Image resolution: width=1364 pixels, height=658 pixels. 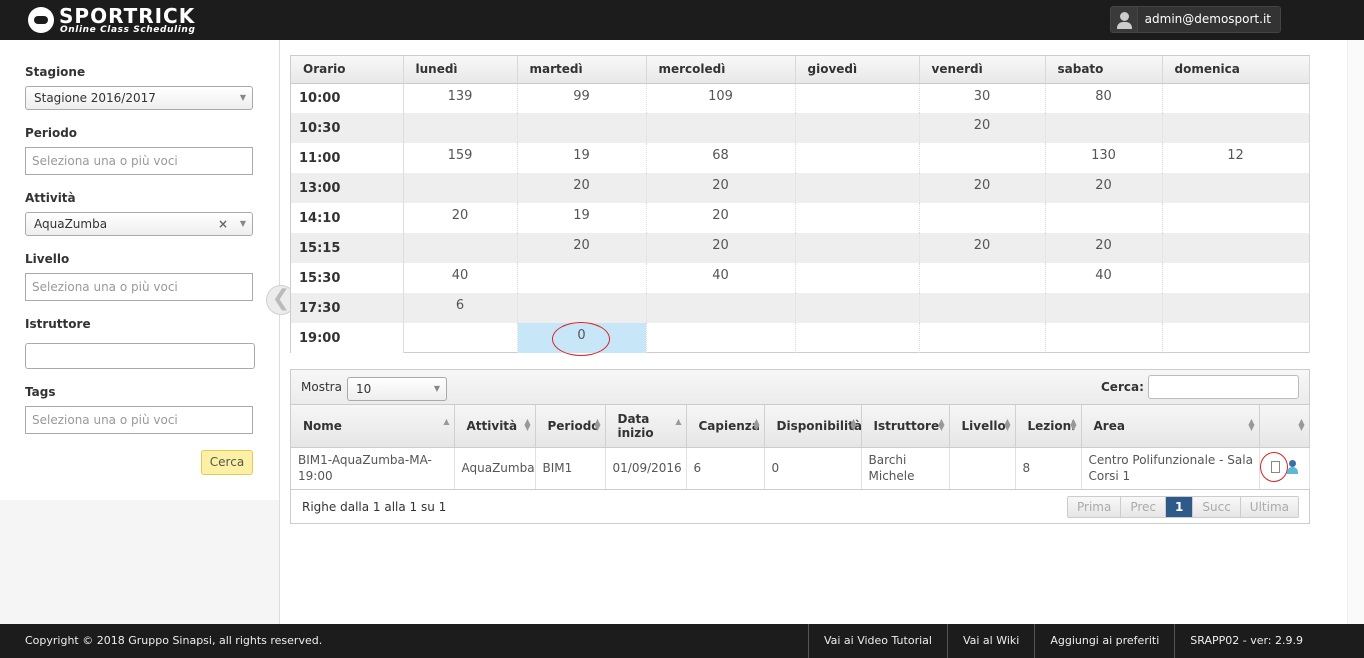 I want to click on scrollbar, so click(x=1355, y=332).